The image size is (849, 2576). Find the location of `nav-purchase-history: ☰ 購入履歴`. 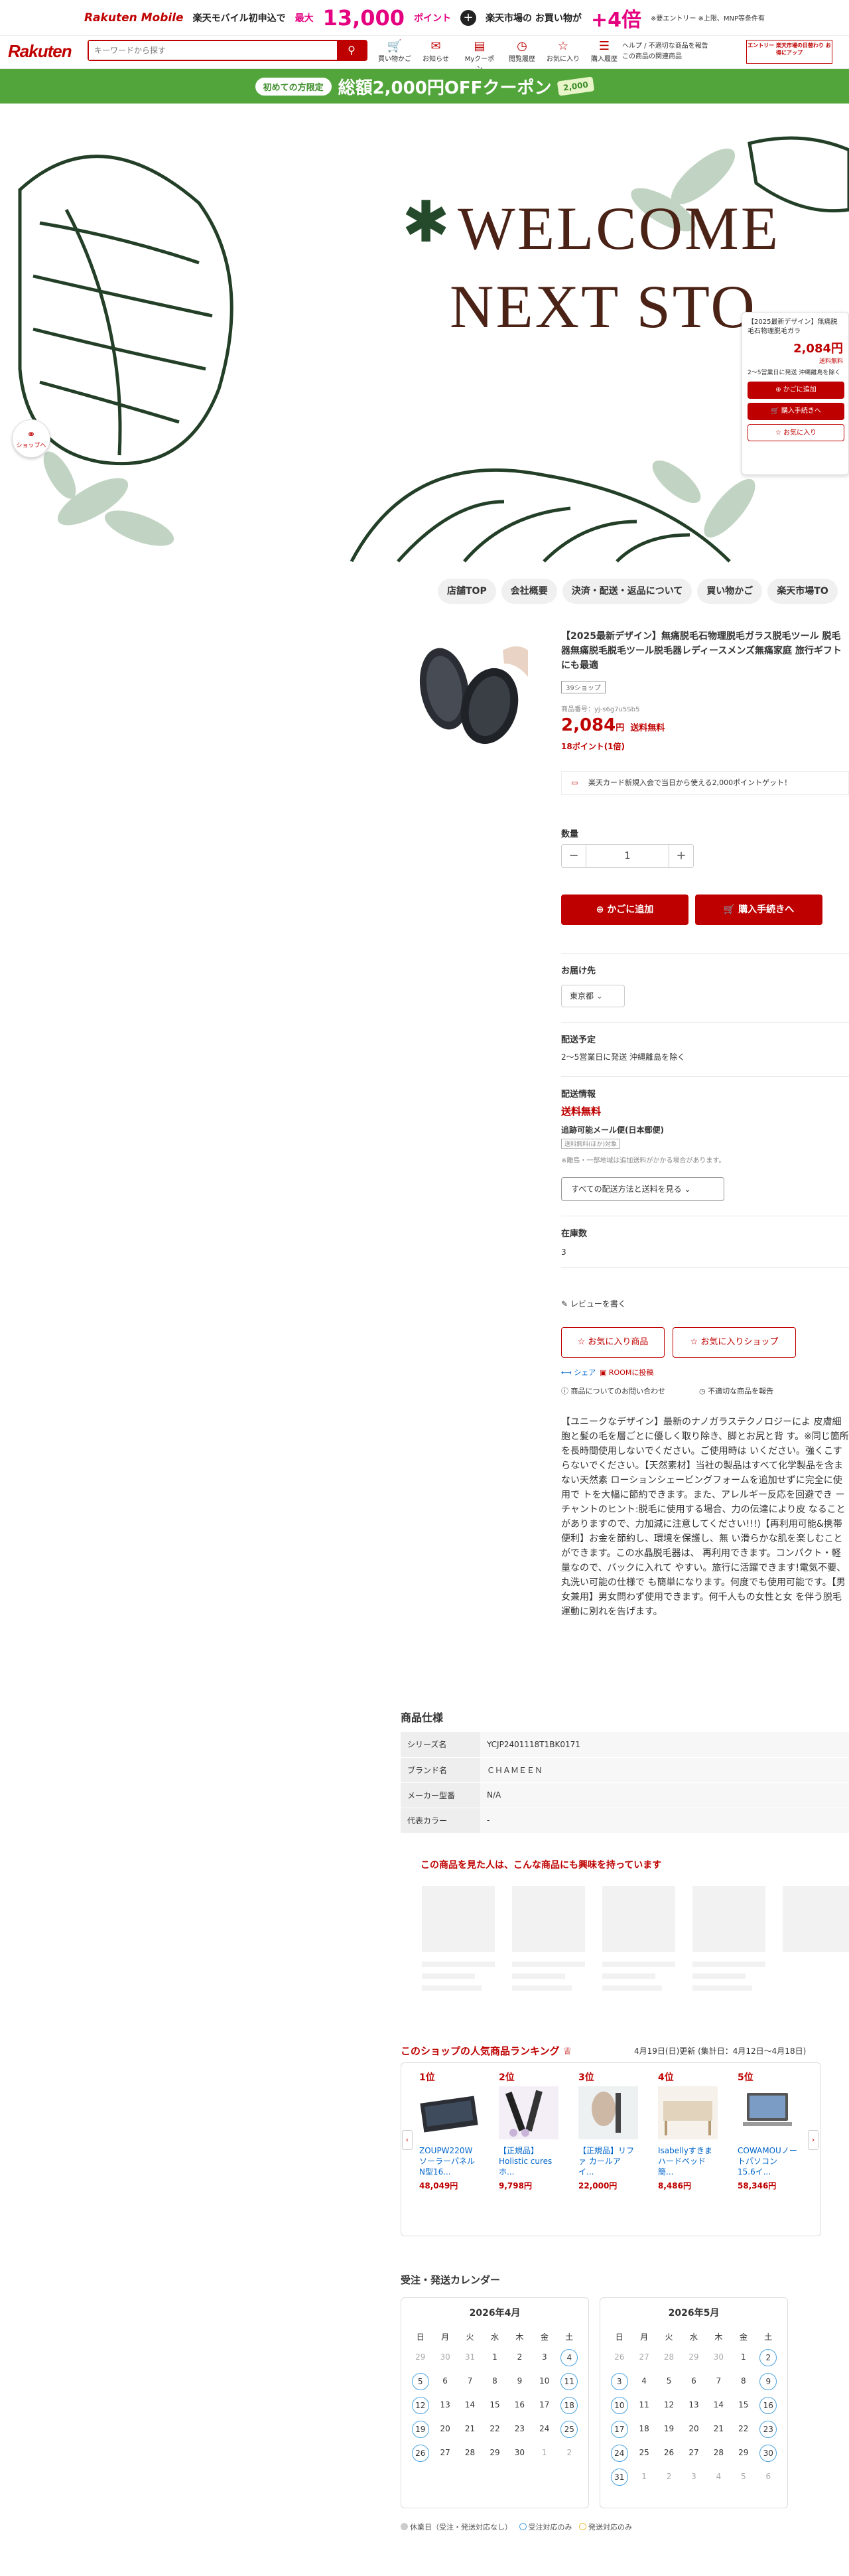

nav-purchase-history: ☰ 購入履歴 is located at coordinates (604, 52).